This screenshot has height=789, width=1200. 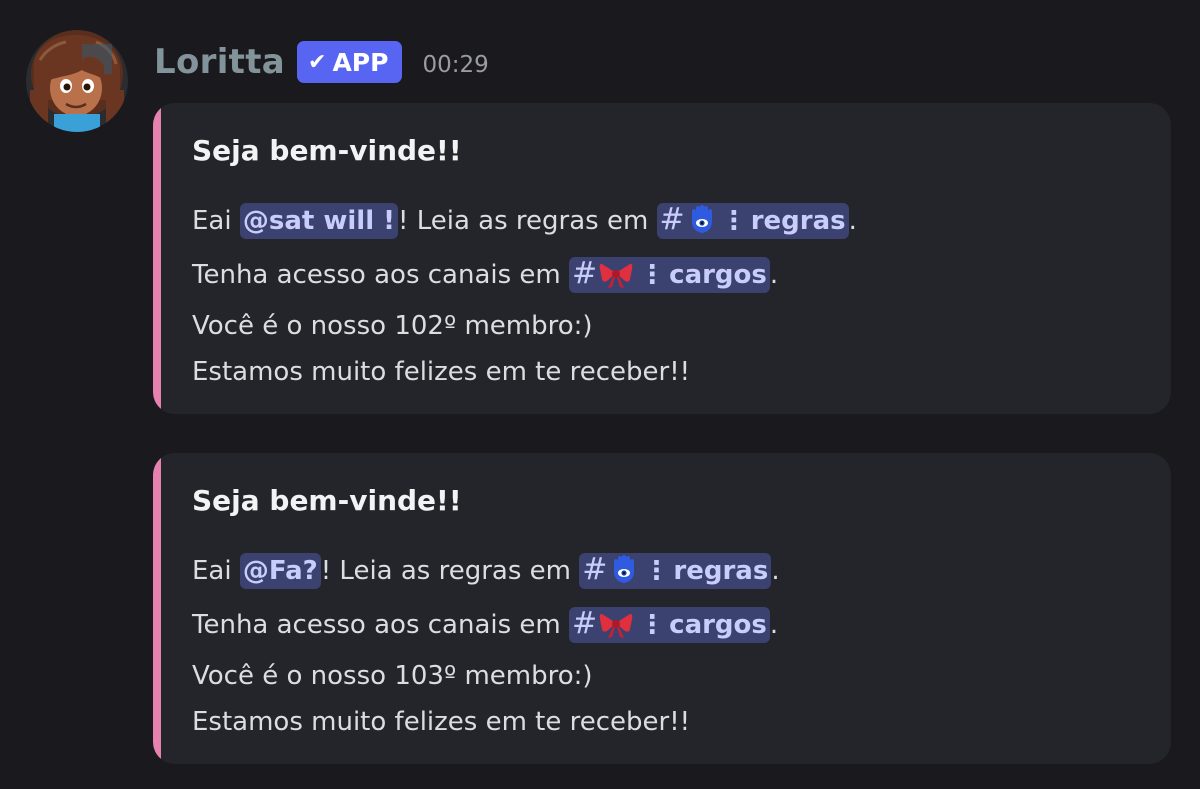 What do you see at coordinates (360, 62) in the screenshot?
I see `app-badge-label: APP` at bounding box center [360, 62].